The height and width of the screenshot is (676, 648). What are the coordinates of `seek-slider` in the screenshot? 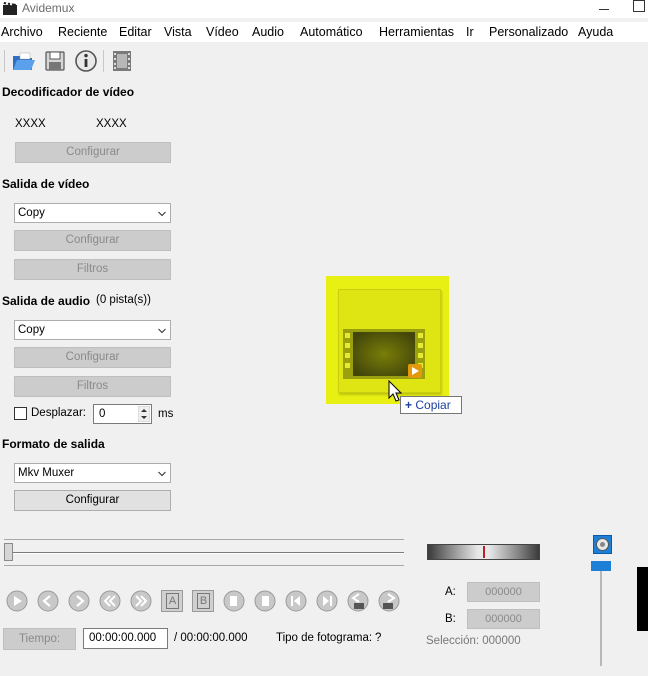 It's located at (204, 552).